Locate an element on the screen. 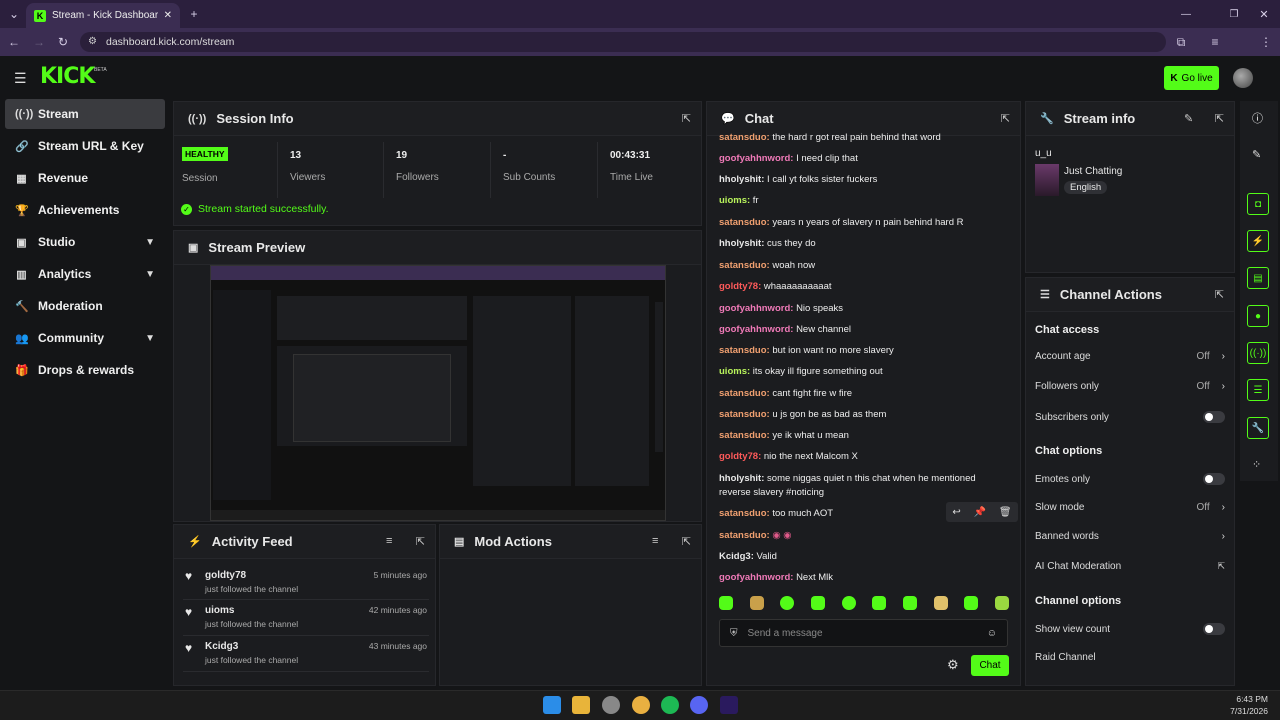  spotify-icon is located at coordinates (670, 705).